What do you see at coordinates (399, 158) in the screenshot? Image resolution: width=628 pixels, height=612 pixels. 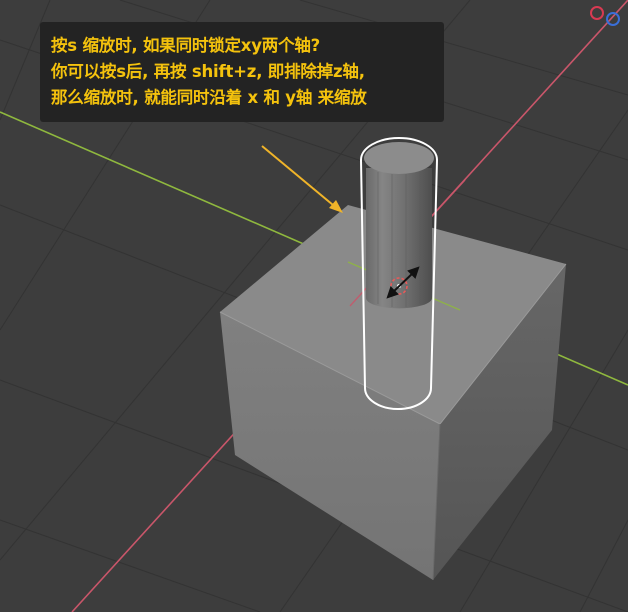 I see `cylinder-top-cap` at bounding box center [399, 158].